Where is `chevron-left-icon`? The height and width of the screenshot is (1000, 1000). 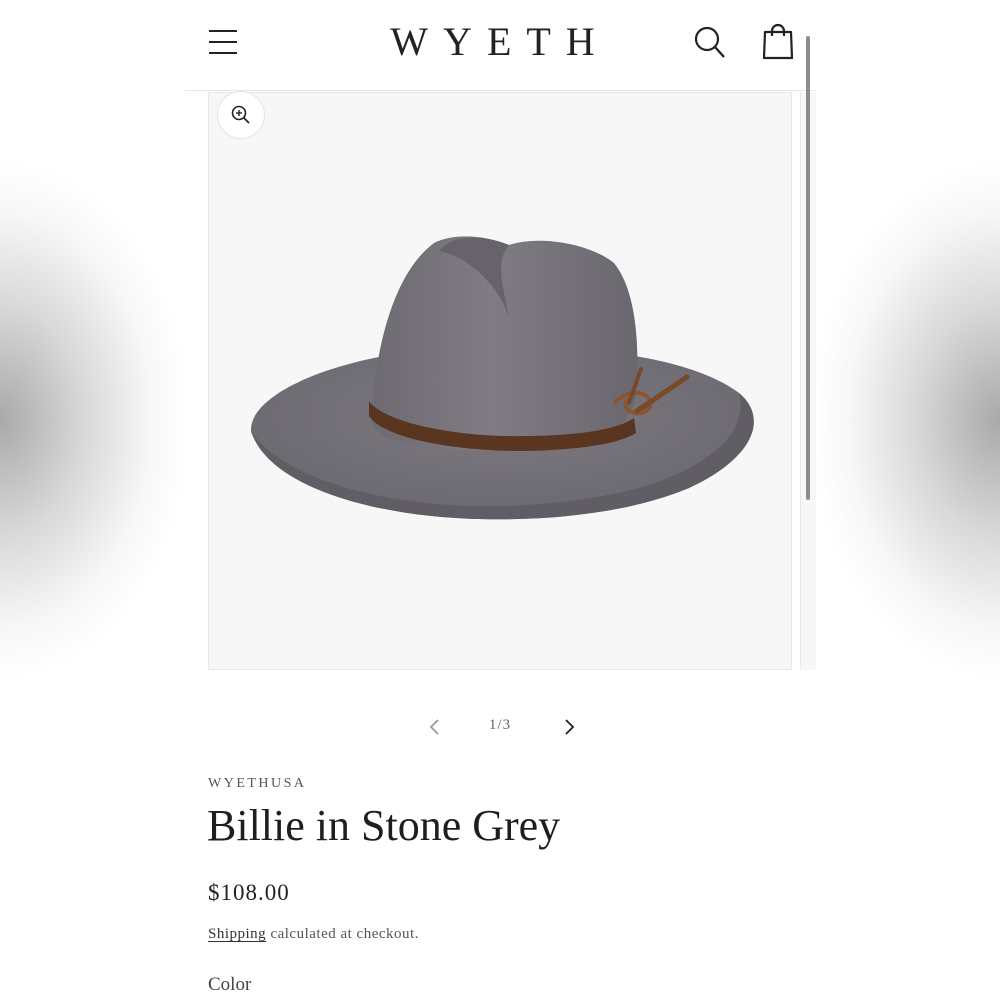 chevron-left-icon is located at coordinates (434, 727).